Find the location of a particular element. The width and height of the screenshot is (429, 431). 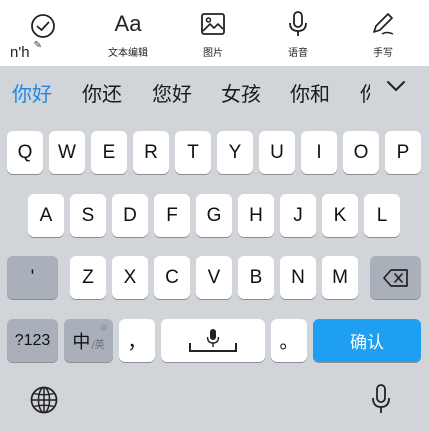

key-h: H is located at coordinates (256, 215).